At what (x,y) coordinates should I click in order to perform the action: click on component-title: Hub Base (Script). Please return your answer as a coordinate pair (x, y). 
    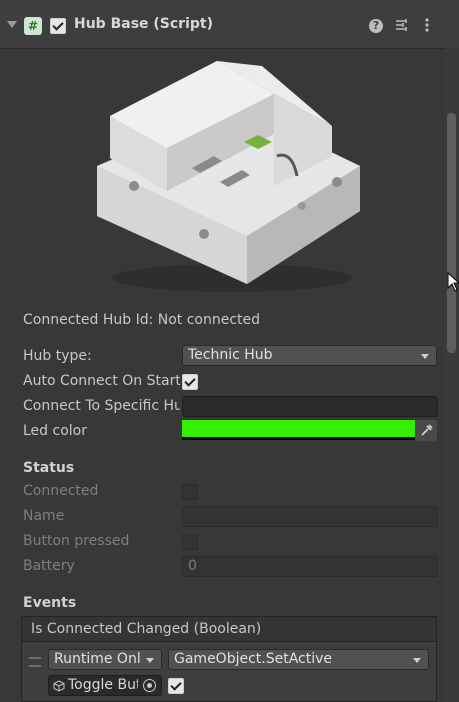
    Looking at the image, I should click on (143, 24).